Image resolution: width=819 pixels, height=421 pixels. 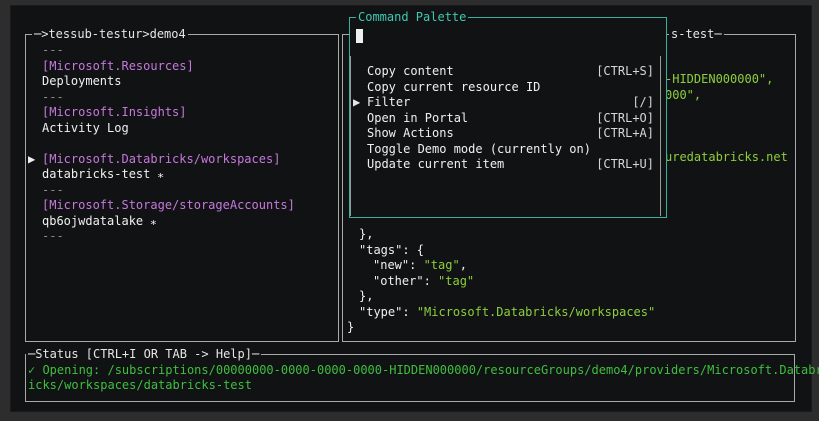 I want to click on details-fragment: -HIDDEN000000",, so click(x=719, y=79).